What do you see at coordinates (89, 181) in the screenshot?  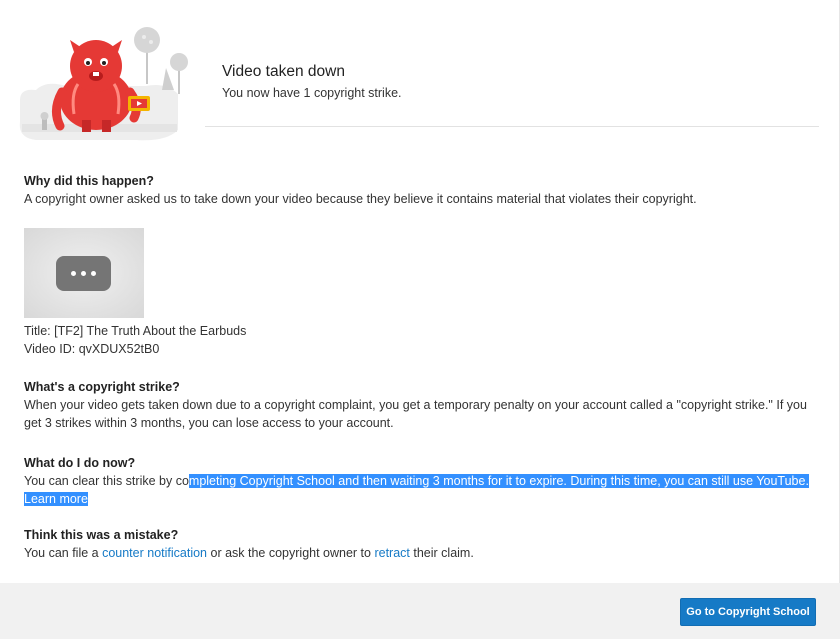 I see `why-heading: Why did this happen?` at bounding box center [89, 181].